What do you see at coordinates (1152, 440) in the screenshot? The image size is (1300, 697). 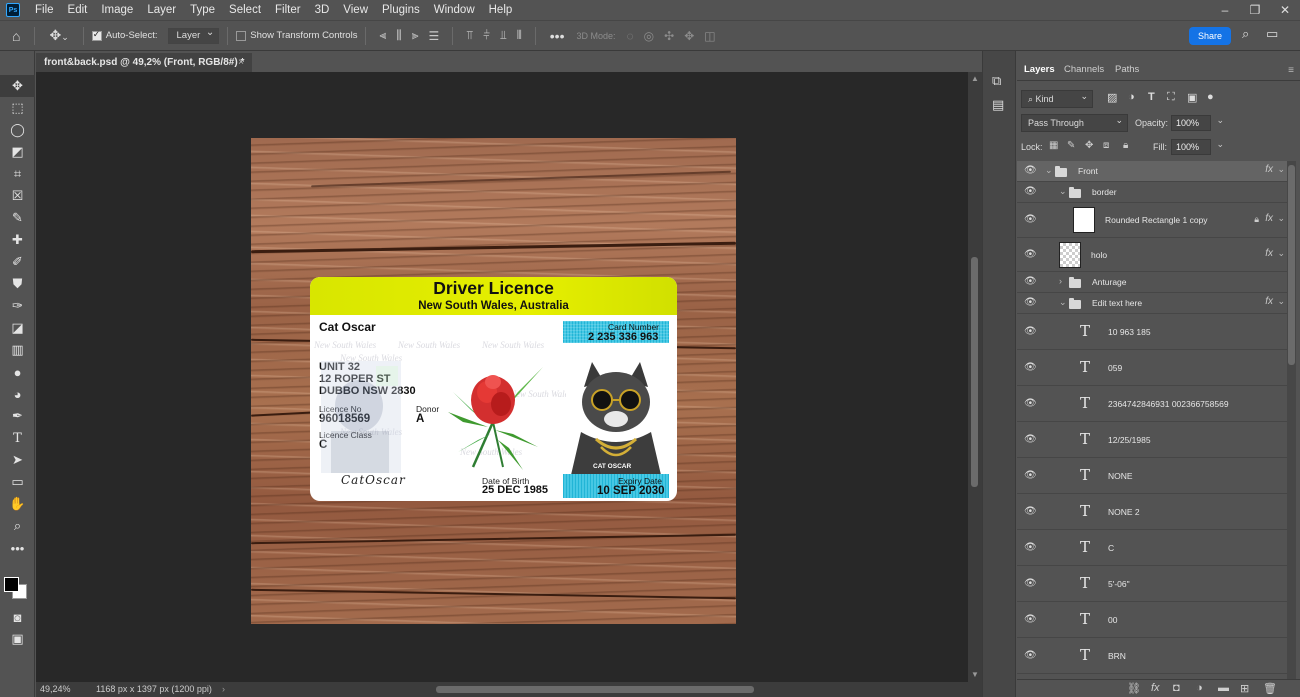 I see `text-layer: 👁︎ T 12/25/1985` at bounding box center [1152, 440].